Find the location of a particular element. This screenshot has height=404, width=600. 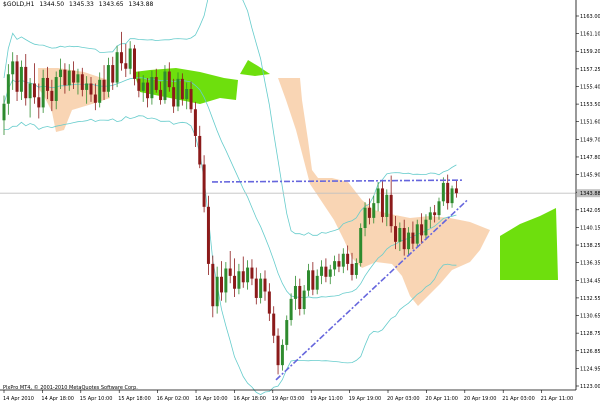

current-price-label: 1343.88 is located at coordinates (590, 194).